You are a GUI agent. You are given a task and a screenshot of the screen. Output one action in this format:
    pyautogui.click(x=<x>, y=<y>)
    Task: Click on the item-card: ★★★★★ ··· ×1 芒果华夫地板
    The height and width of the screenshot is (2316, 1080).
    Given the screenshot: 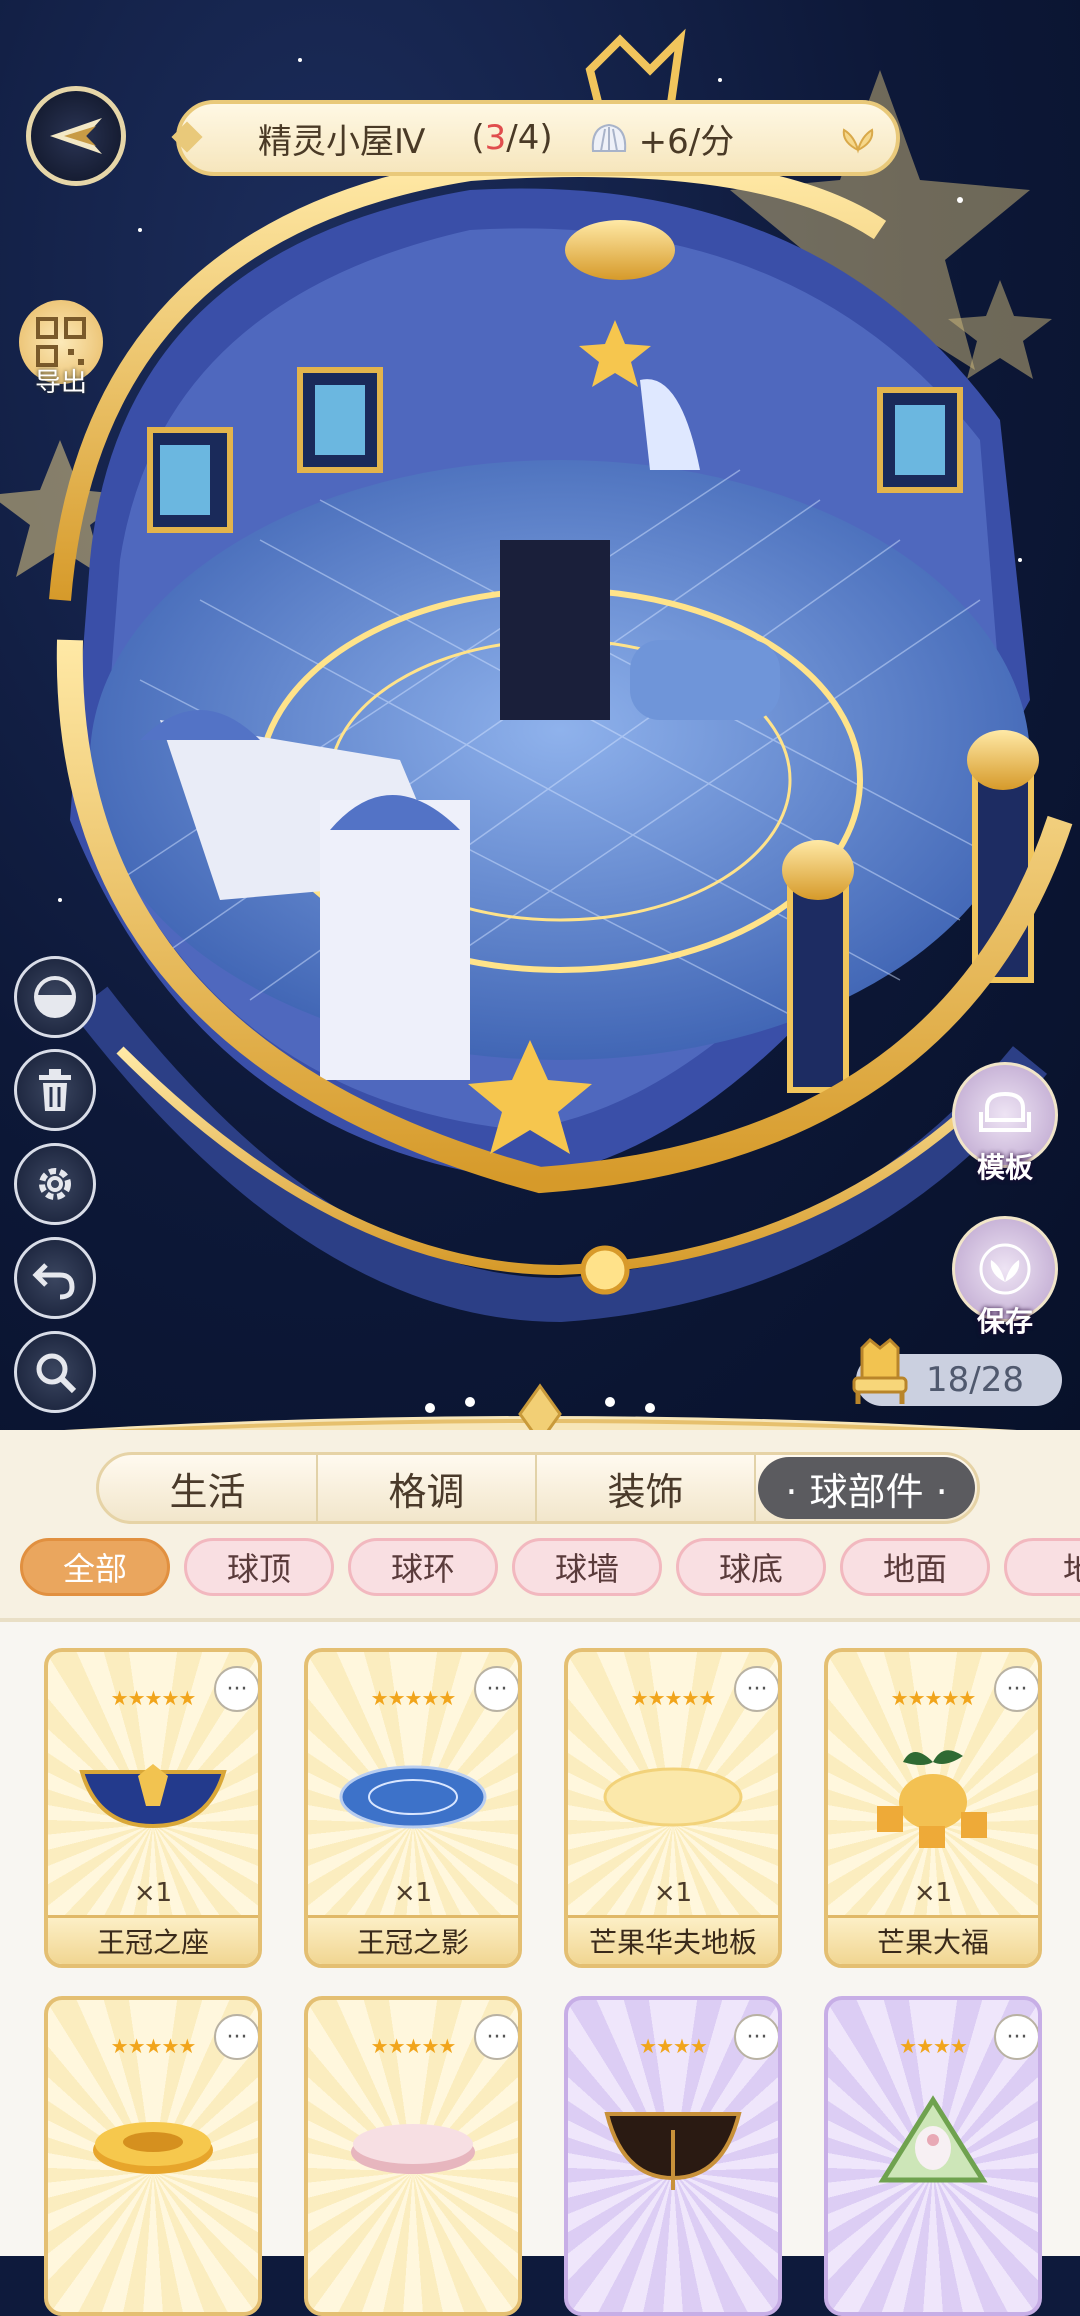 What is the action you would take?
    pyautogui.click(x=673, y=1808)
    